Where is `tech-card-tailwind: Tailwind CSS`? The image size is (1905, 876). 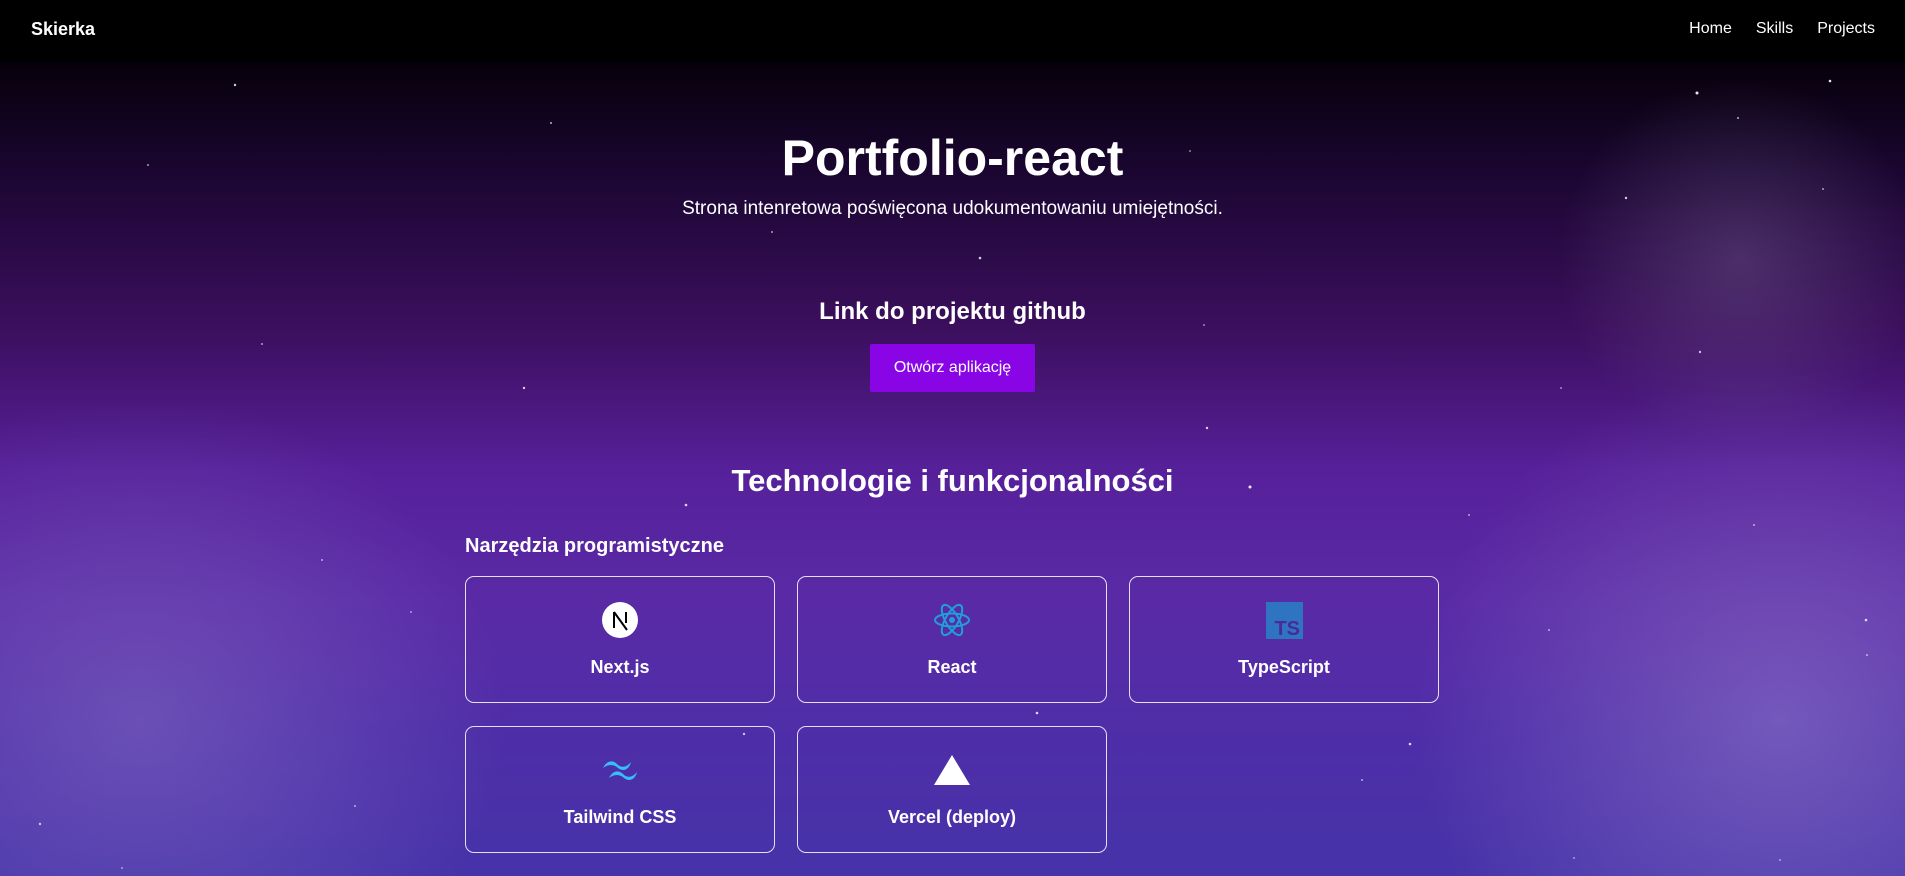
tech-card-tailwind: Tailwind CSS is located at coordinates (620, 789).